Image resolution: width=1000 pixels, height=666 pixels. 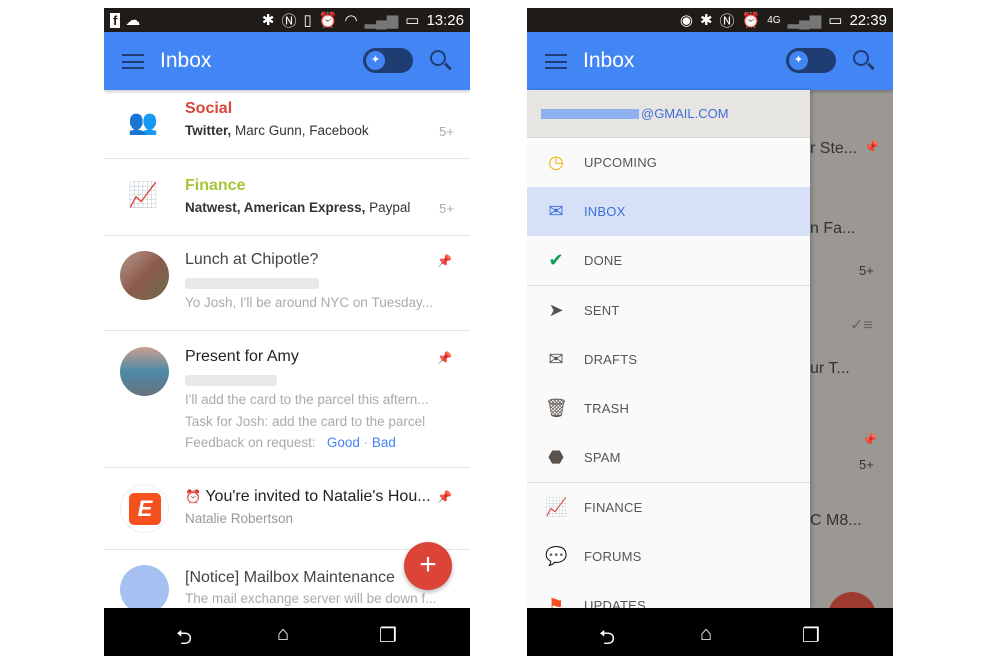 I want to click on drawer-item-finance: 📈 FINANCE, so click(x=668, y=507).